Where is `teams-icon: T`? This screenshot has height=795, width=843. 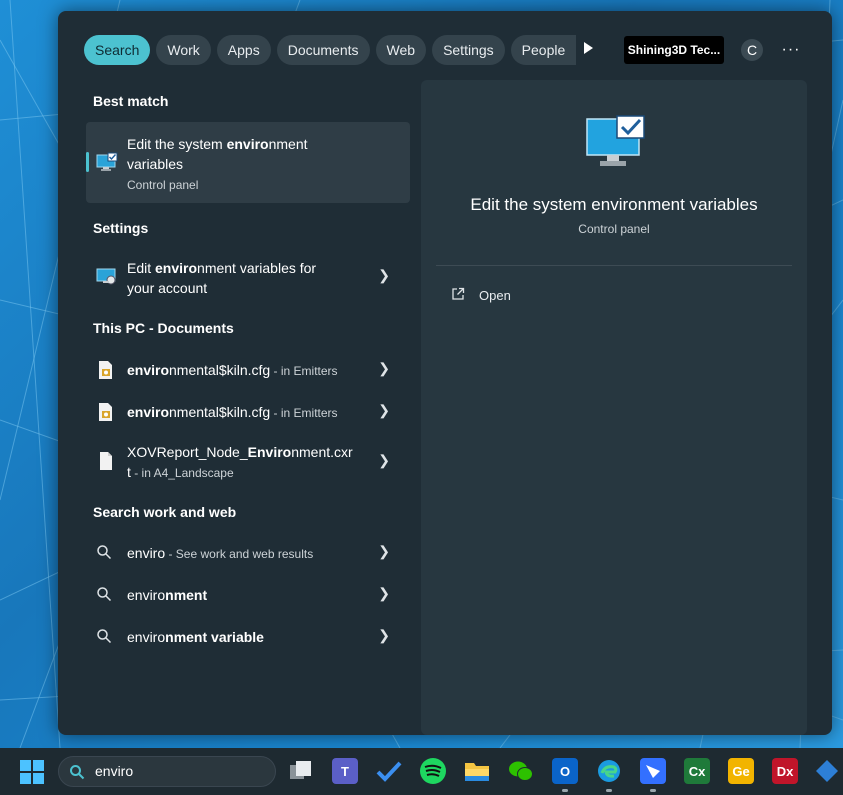 teams-icon: T is located at coordinates (345, 771).